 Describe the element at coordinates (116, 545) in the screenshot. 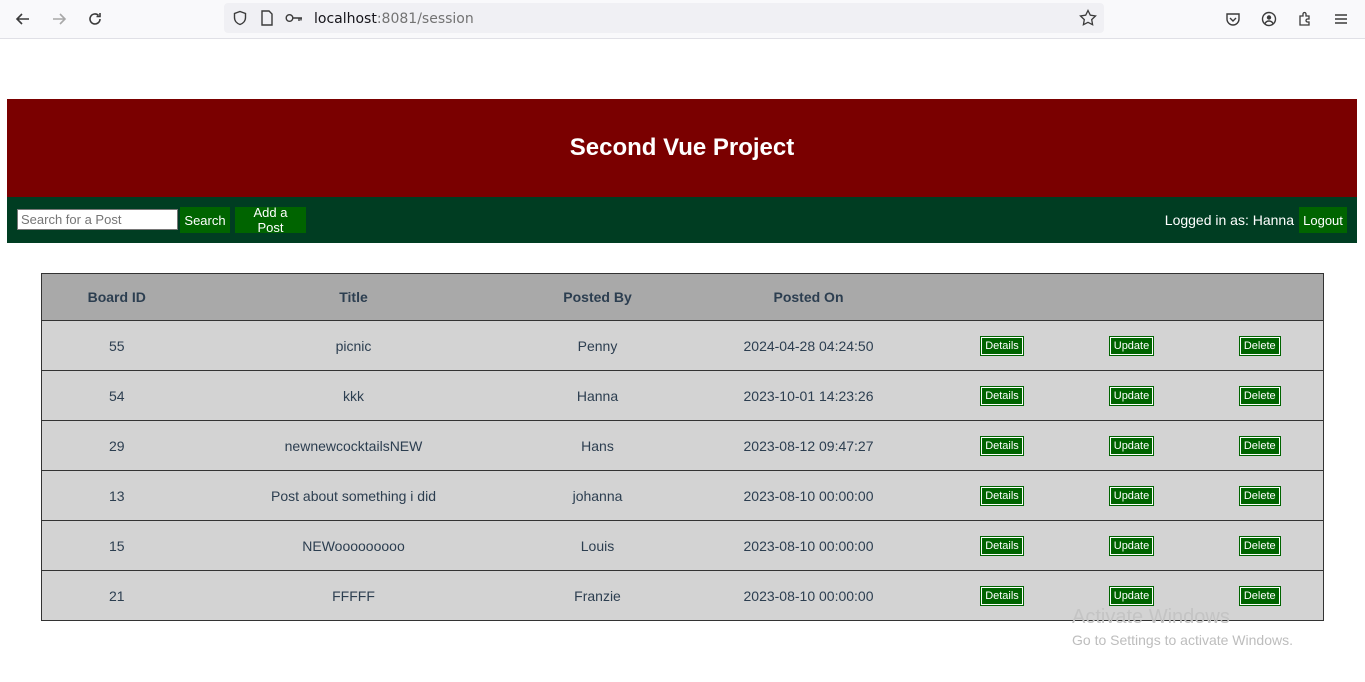

I see `cell-board-id: 15` at that location.